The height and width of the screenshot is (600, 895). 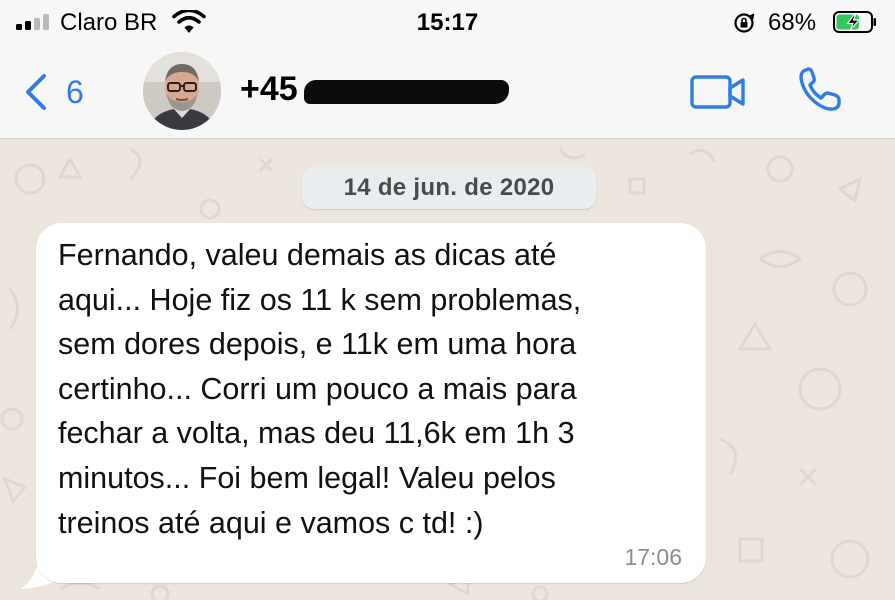 I want to click on status-time: 15:17, so click(x=447, y=22).